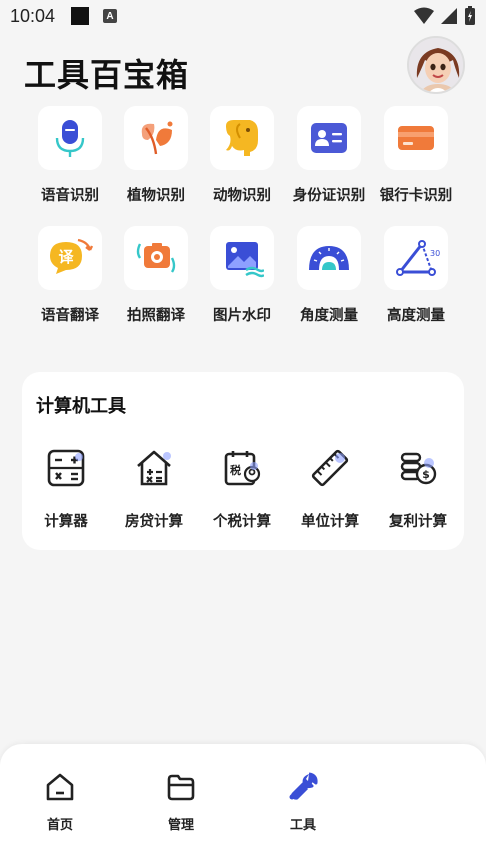  What do you see at coordinates (70, 138) in the screenshot?
I see `microphone-icon` at bounding box center [70, 138].